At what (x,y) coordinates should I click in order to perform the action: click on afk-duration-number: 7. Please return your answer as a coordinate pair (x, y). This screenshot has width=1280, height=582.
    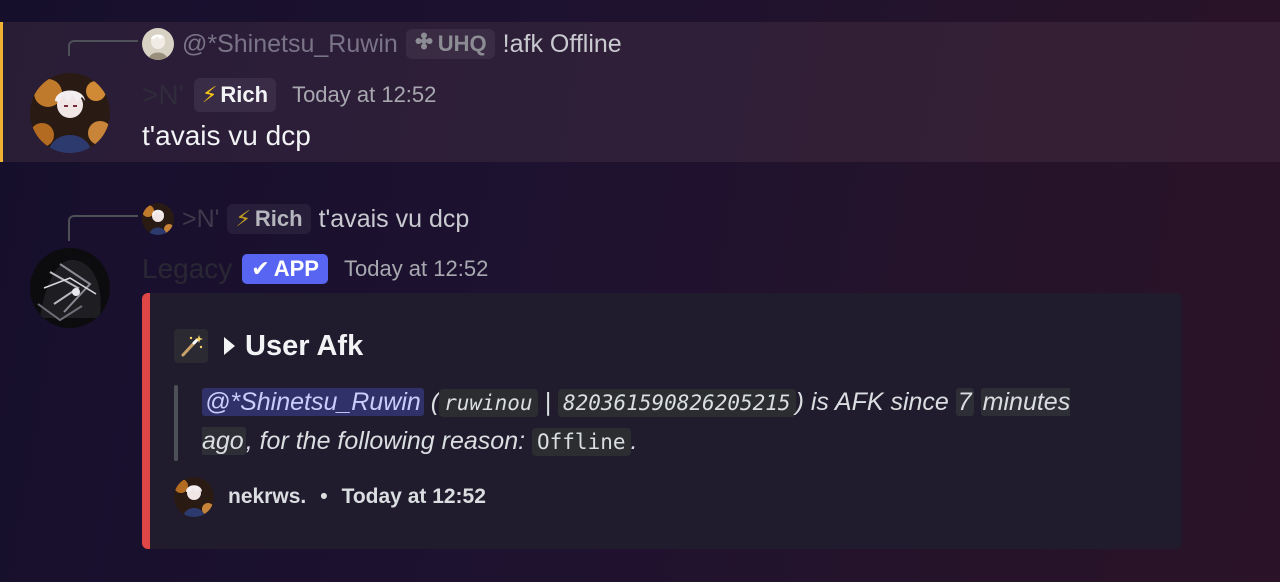
    Looking at the image, I should click on (964, 402).